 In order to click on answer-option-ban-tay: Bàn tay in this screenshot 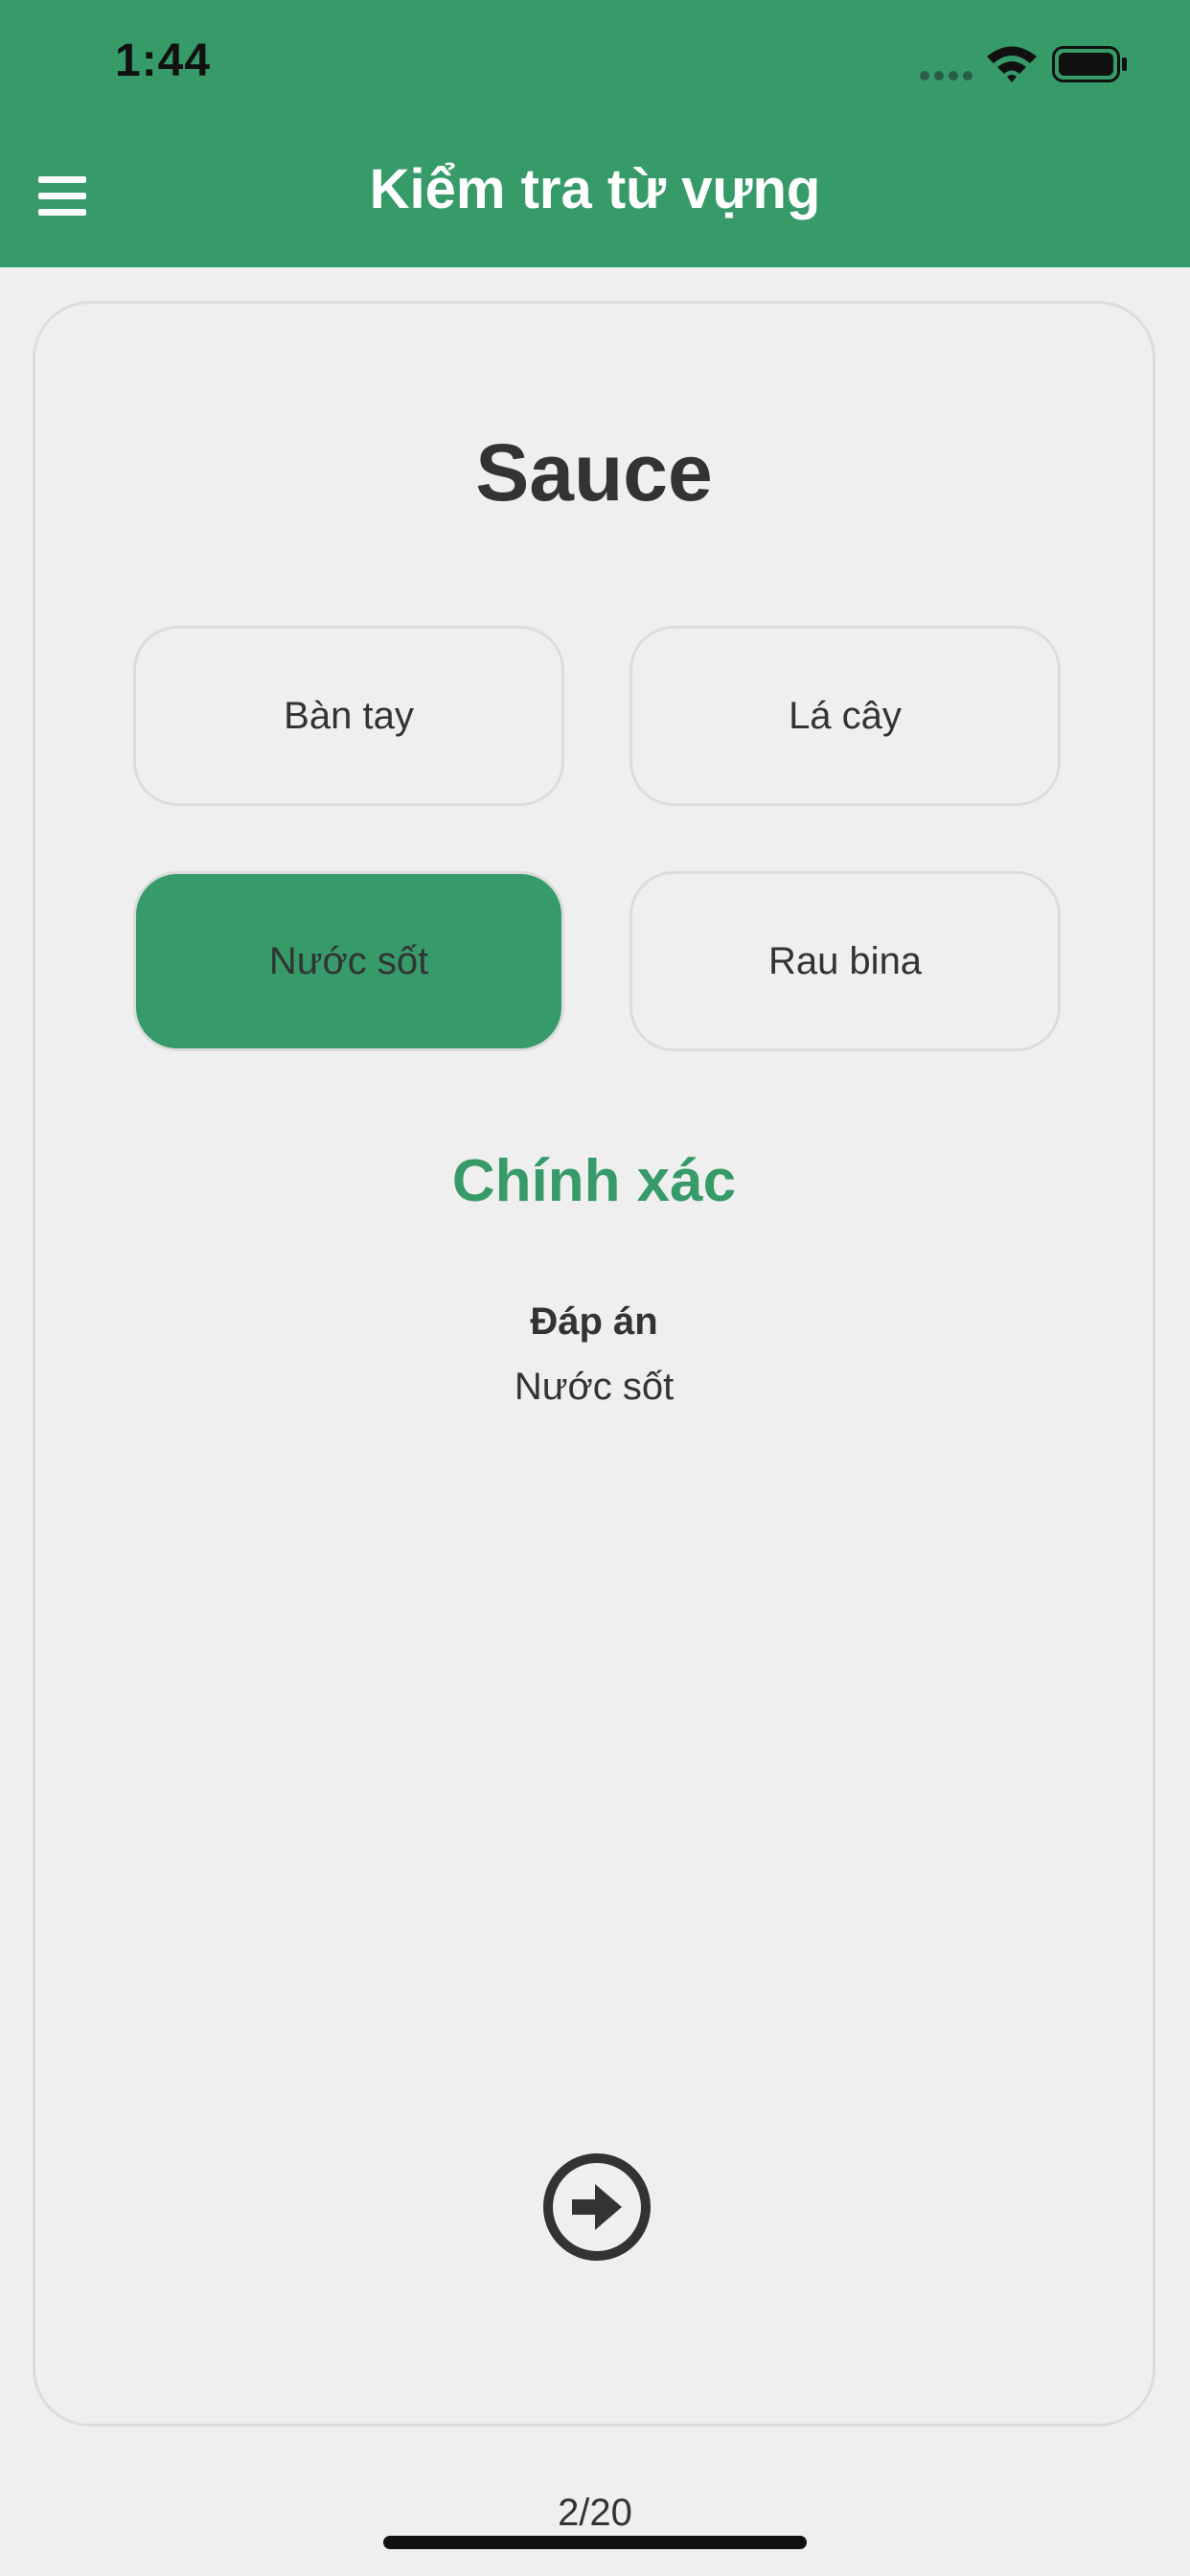, I will do `click(349, 716)`.